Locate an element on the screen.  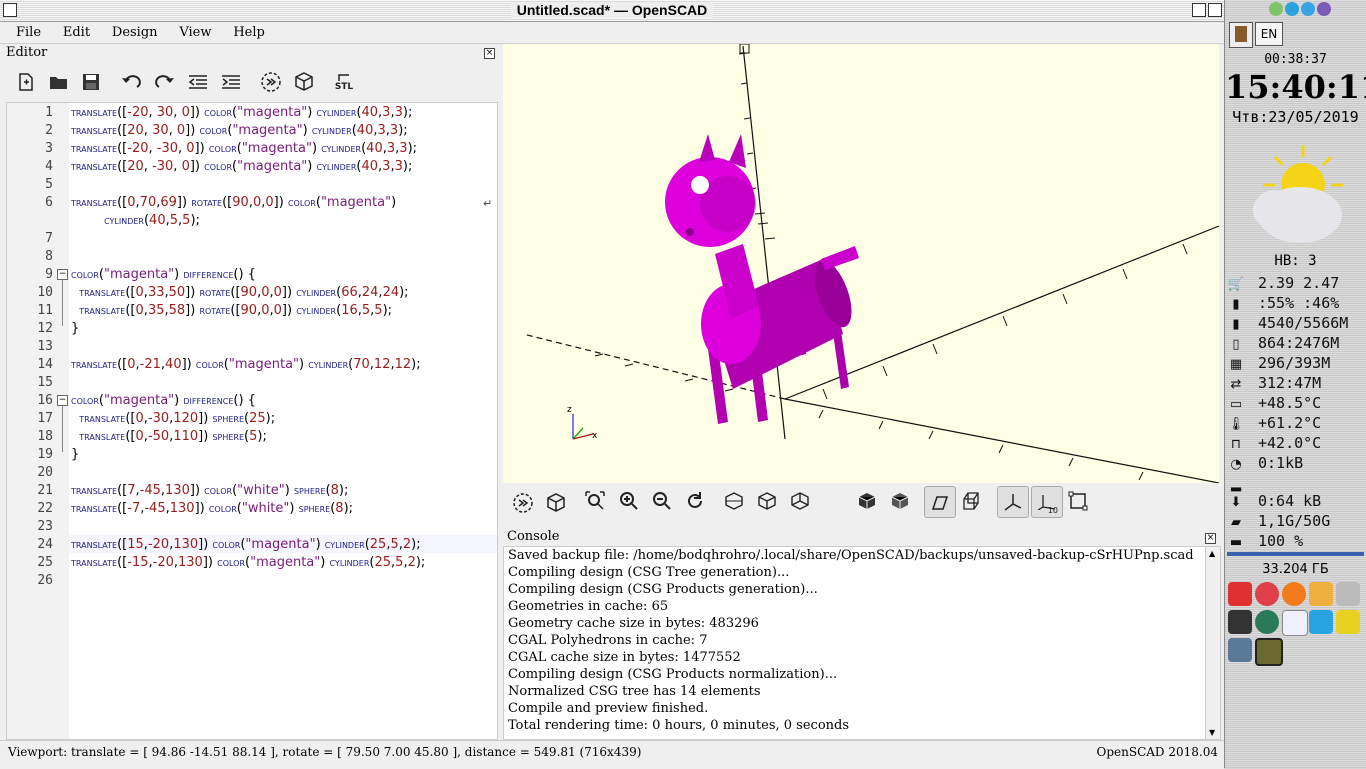
pdf-reader-icon is located at coordinates (1240, 594).